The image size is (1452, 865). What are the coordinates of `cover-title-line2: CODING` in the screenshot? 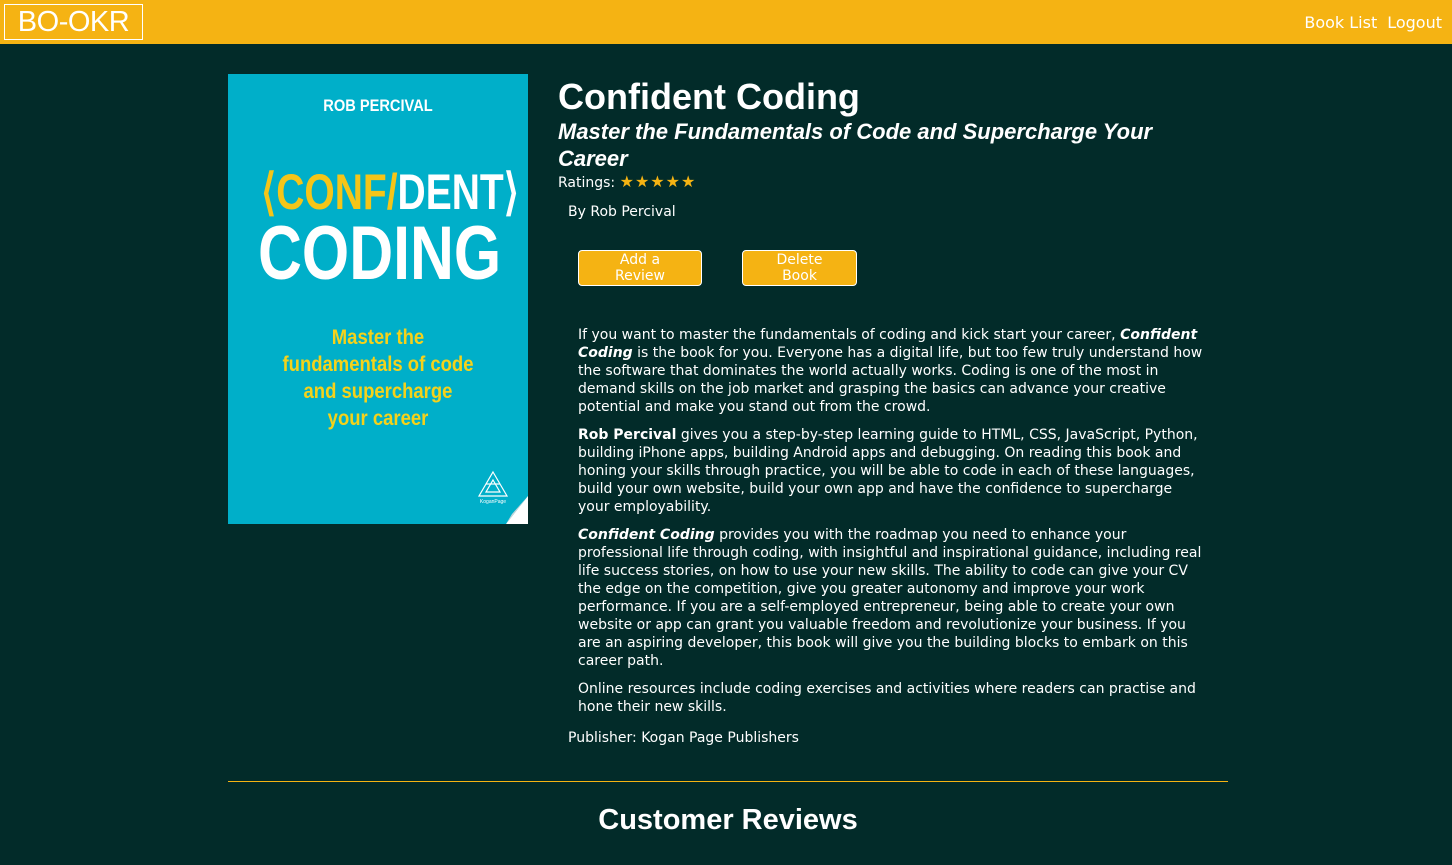 It's located at (380, 253).